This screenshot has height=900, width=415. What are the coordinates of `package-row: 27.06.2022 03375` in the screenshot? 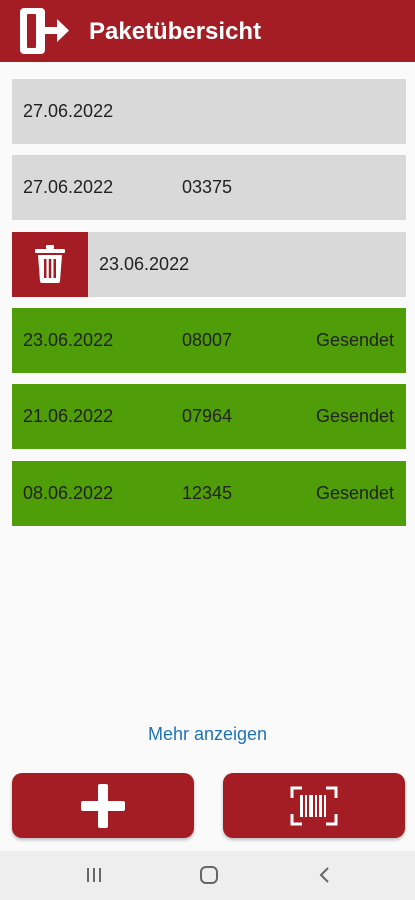 It's located at (209, 187).